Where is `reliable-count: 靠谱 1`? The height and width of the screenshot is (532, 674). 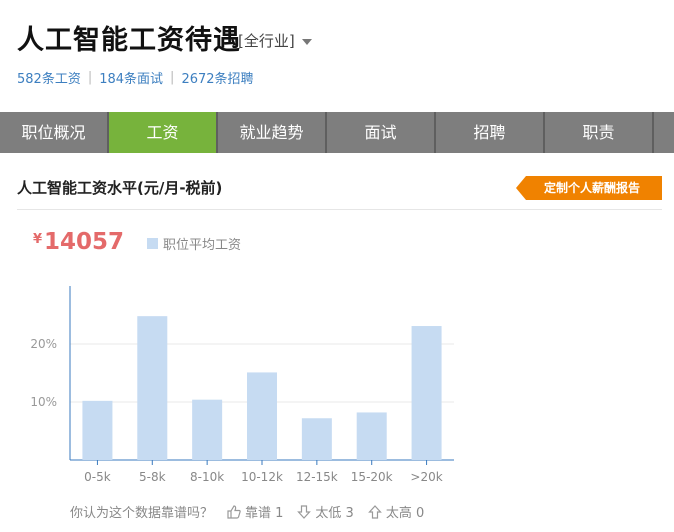
reliable-count: 靠谱 1 is located at coordinates (264, 513).